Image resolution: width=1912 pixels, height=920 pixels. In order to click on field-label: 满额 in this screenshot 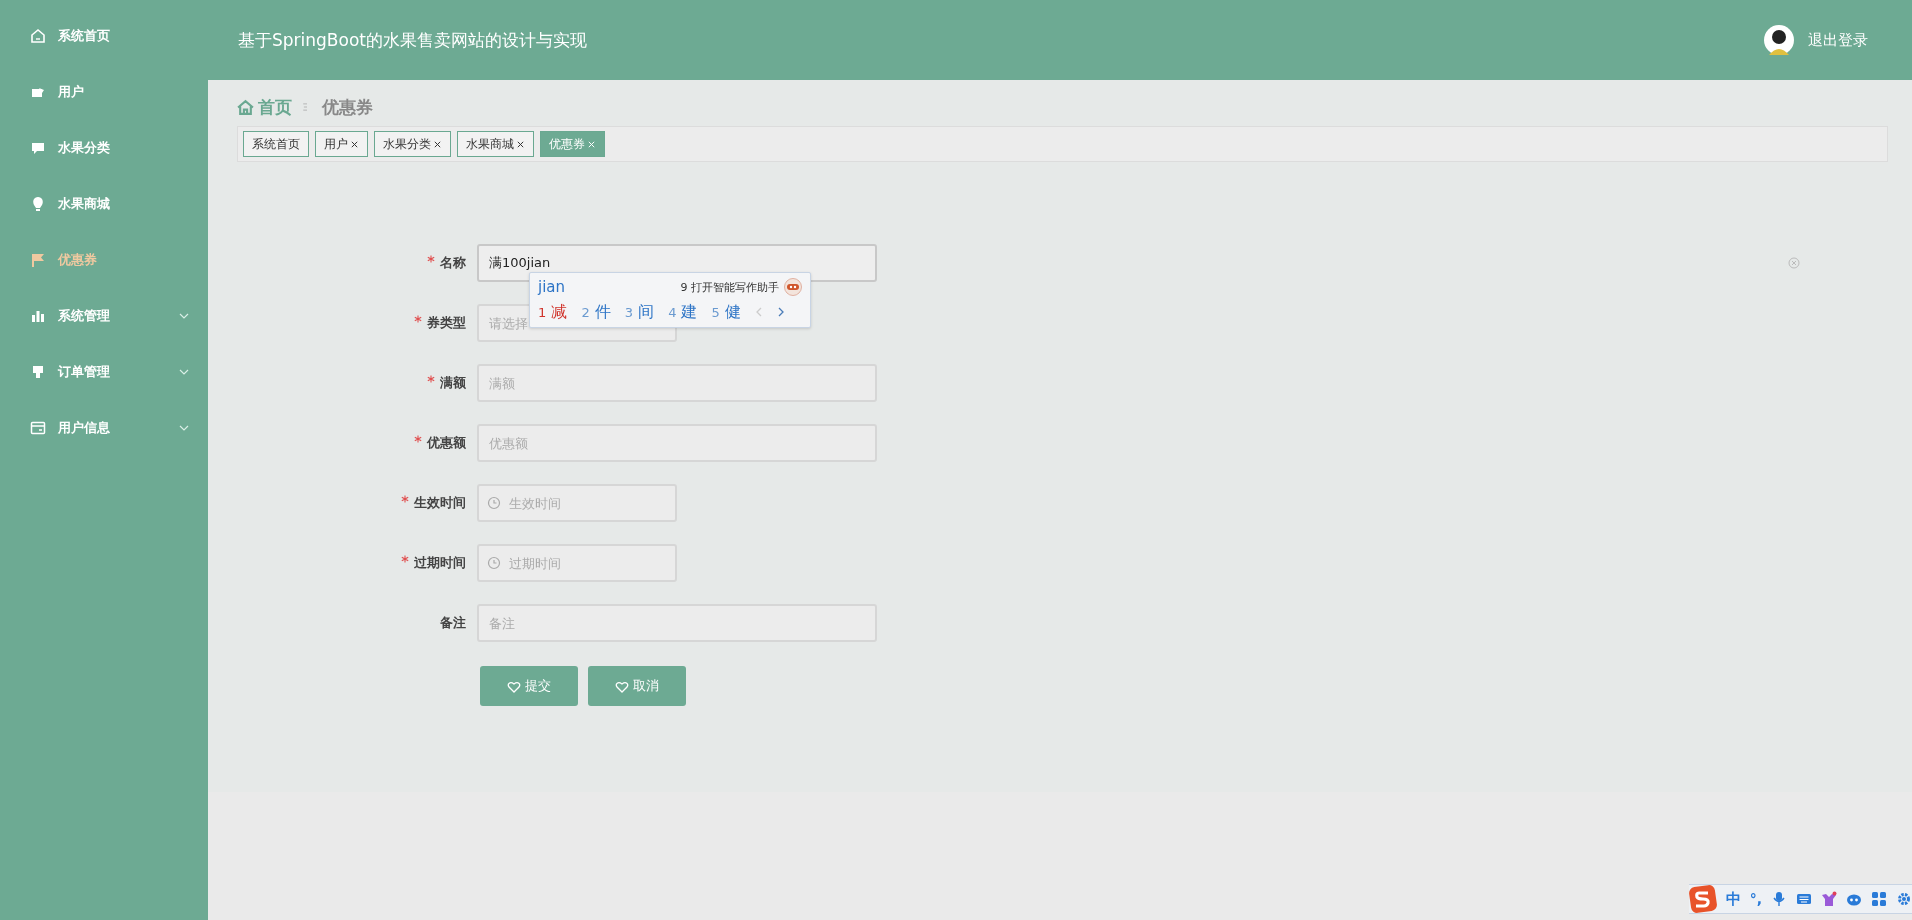, I will do `click(453, 382)`.